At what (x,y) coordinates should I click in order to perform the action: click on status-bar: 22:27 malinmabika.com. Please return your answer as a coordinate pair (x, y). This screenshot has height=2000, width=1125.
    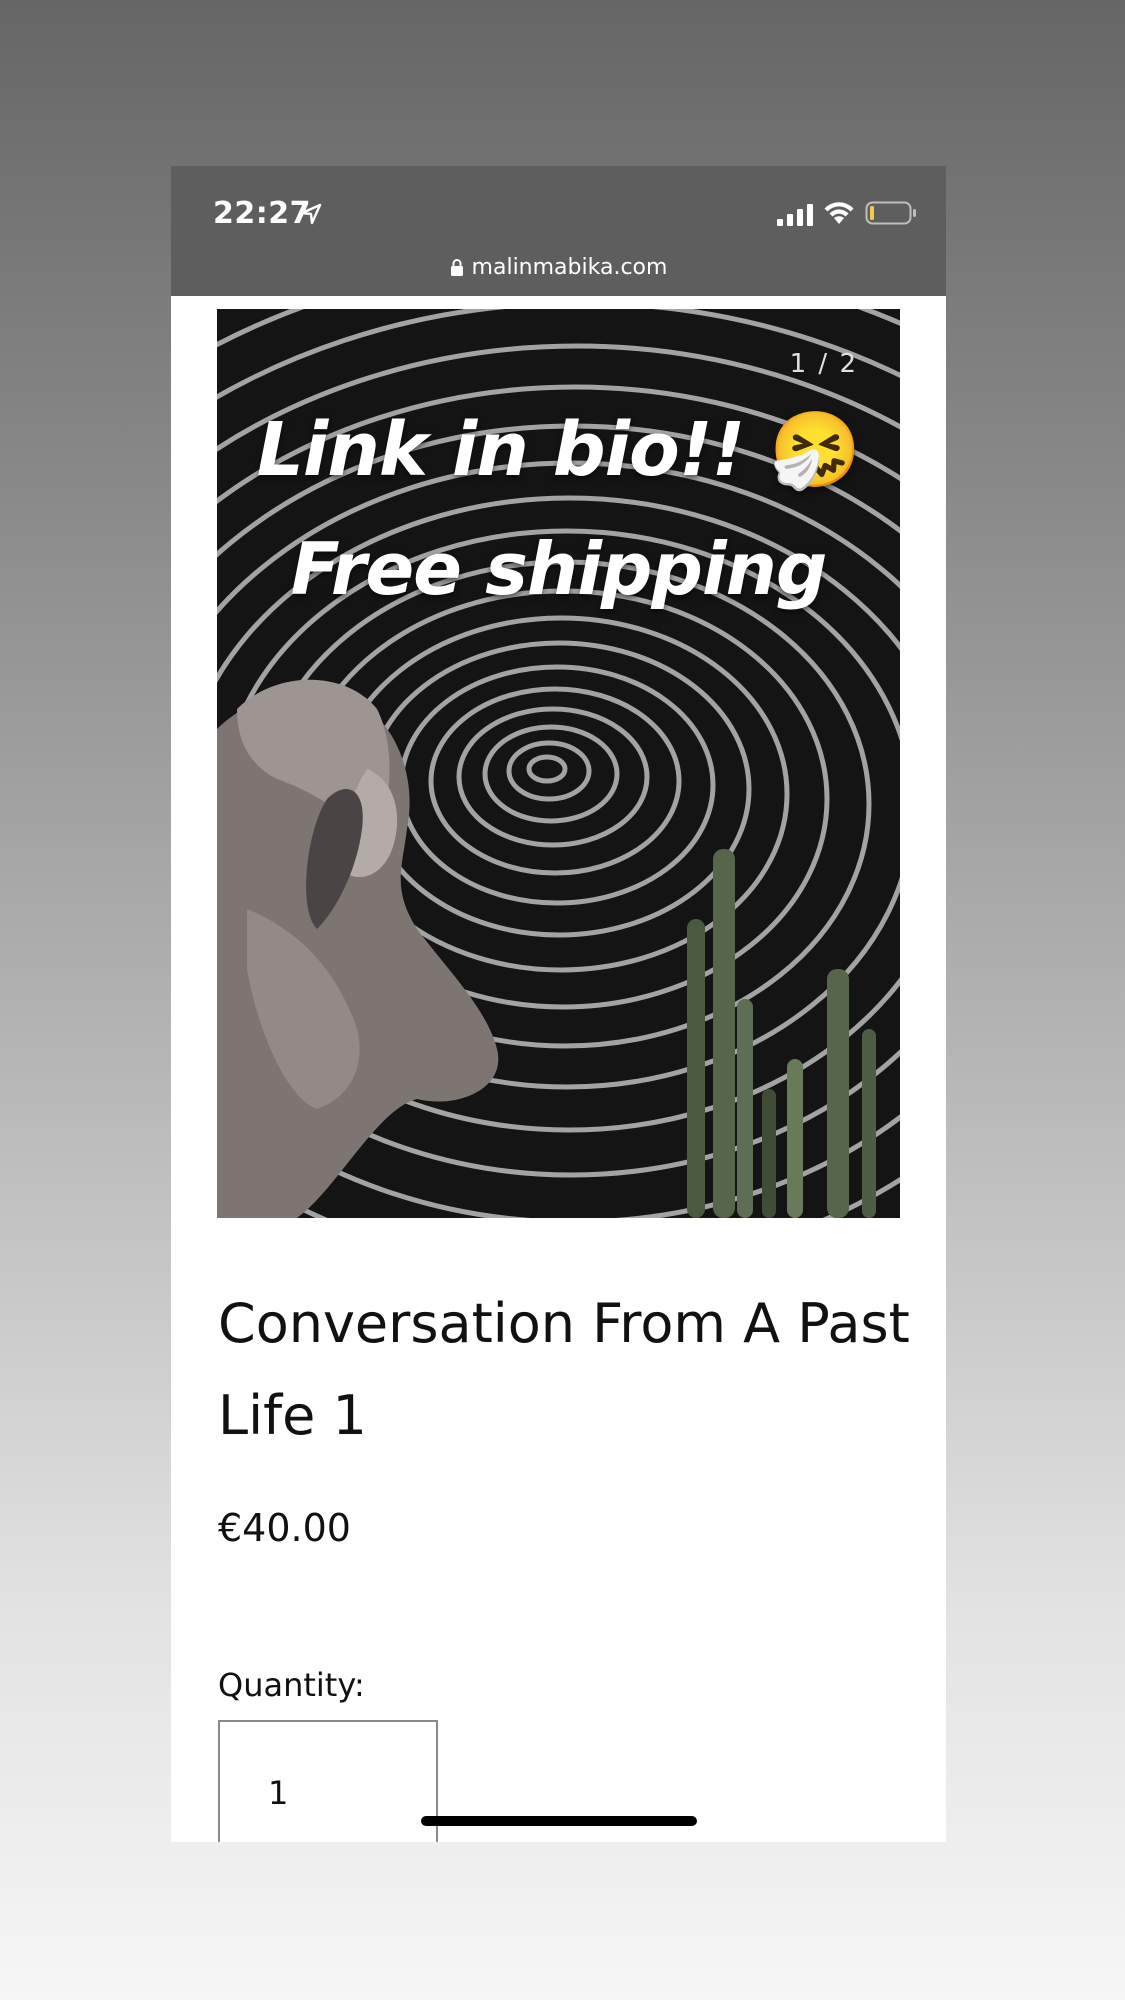
    Looking at the image, I should click on (558, 231).